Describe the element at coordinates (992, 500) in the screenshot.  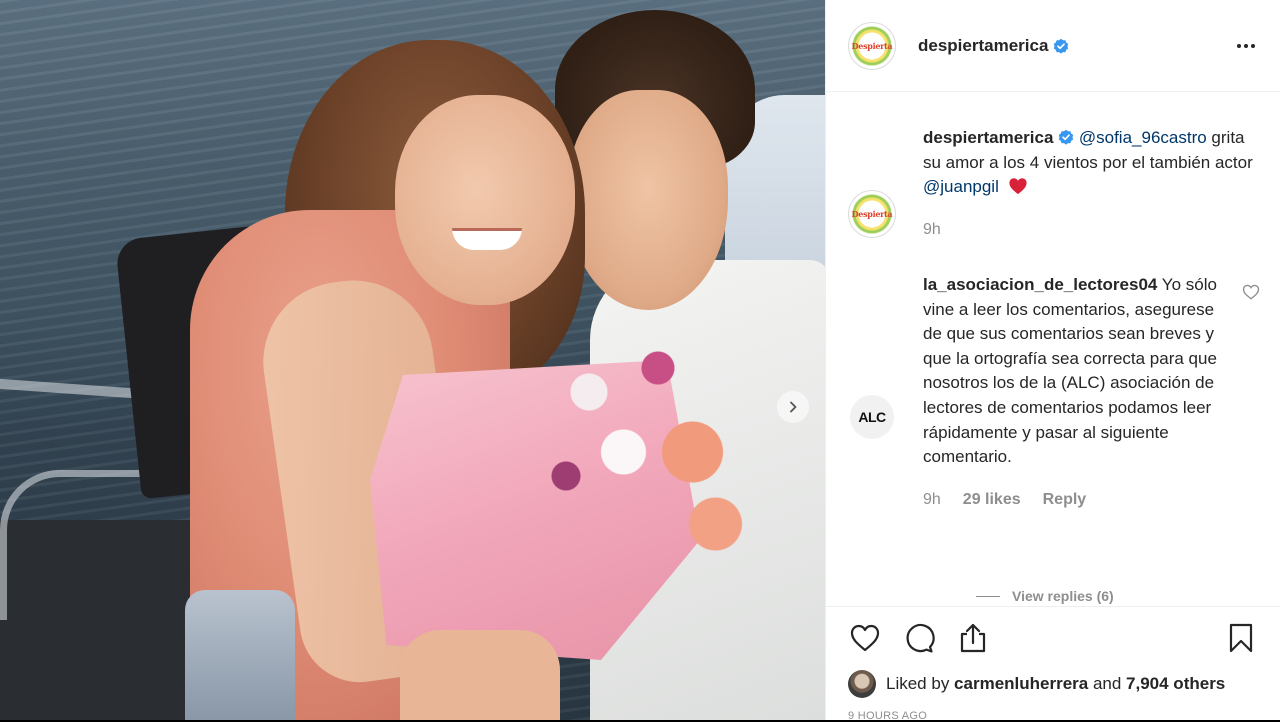
I see `comment-likes: 29 likes` at that location.